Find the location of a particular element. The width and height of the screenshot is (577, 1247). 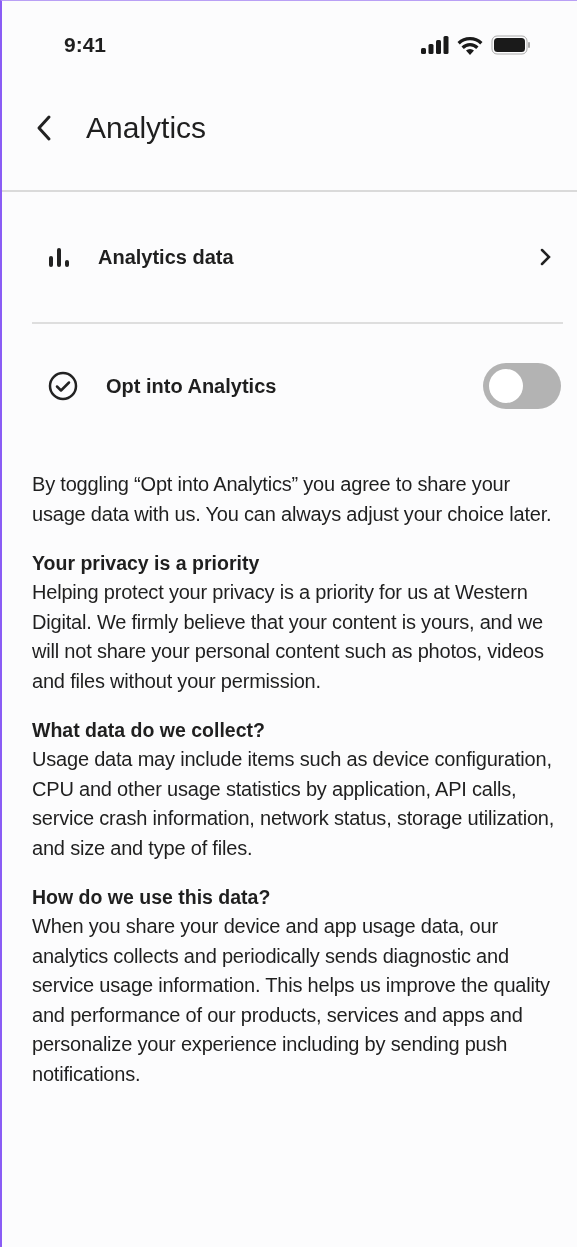

check-circle-icon is located at coordinates (63, 386).